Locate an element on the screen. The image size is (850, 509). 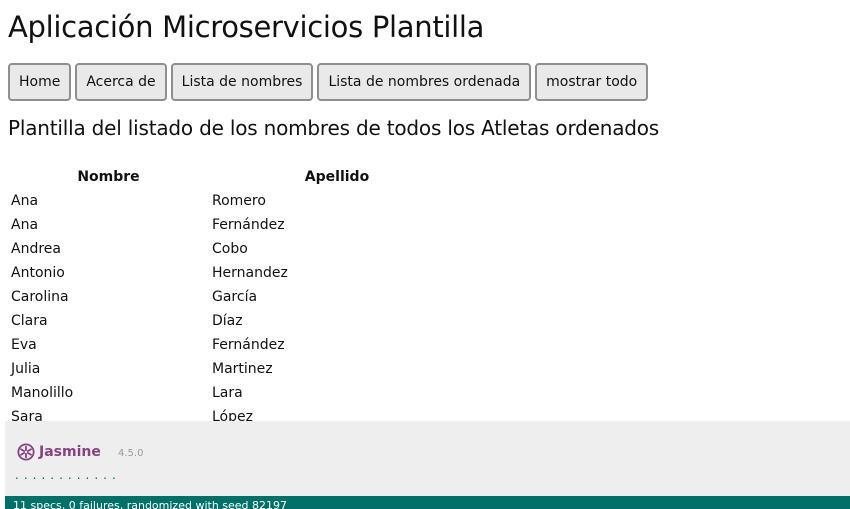
cell-apellido: Hernandez is located at coordinates (250, 273).